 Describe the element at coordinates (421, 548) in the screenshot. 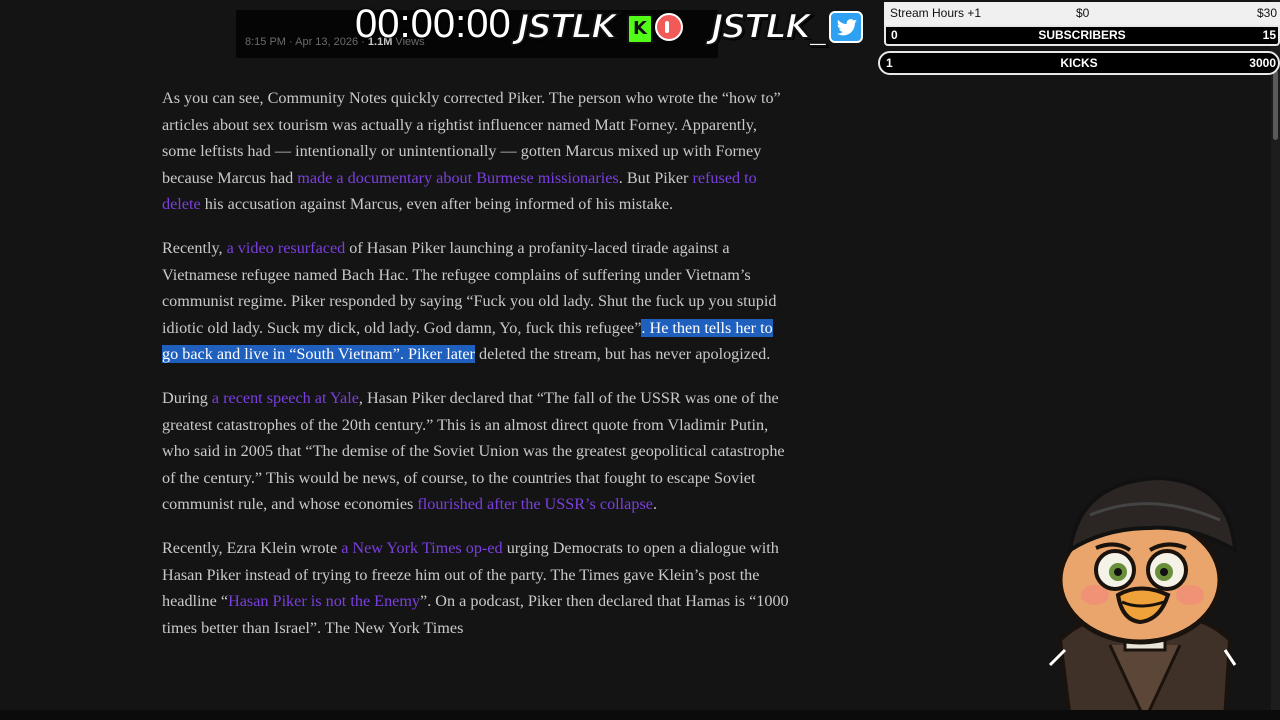

I see `link-nyt-op-ed: a New York Times op-ed` at that location.